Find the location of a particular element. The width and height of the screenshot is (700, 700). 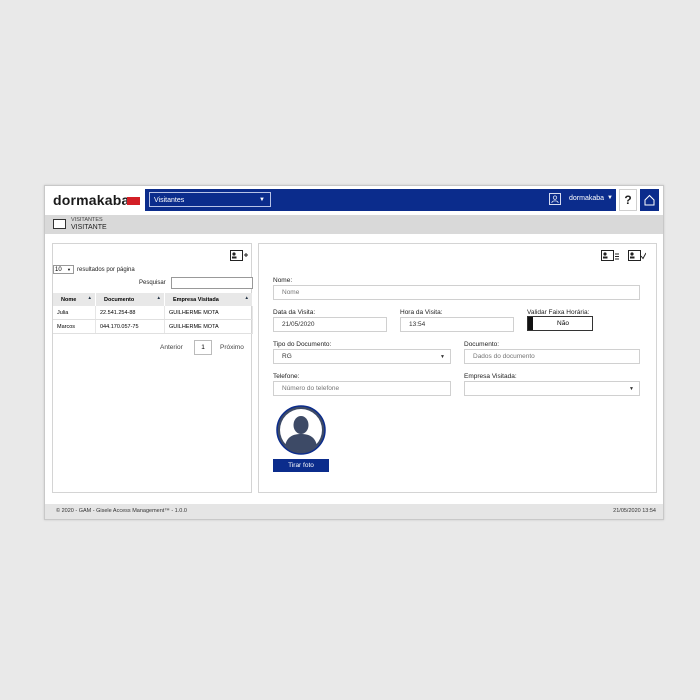

documento-input is located at coordinates (552, 356).